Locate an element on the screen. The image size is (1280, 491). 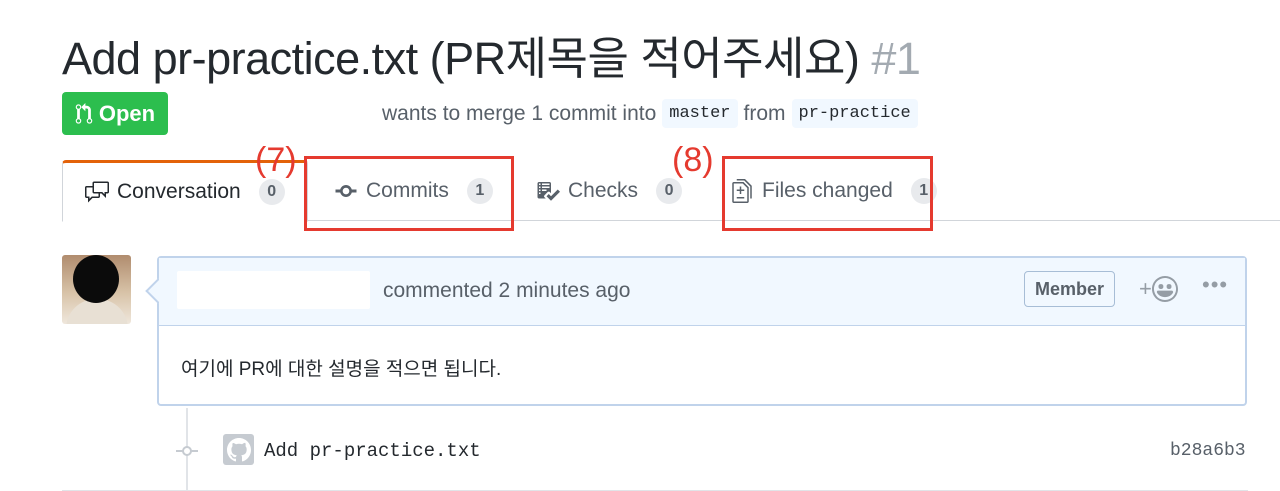
base-branch: master is located at coordinates (700, 113).